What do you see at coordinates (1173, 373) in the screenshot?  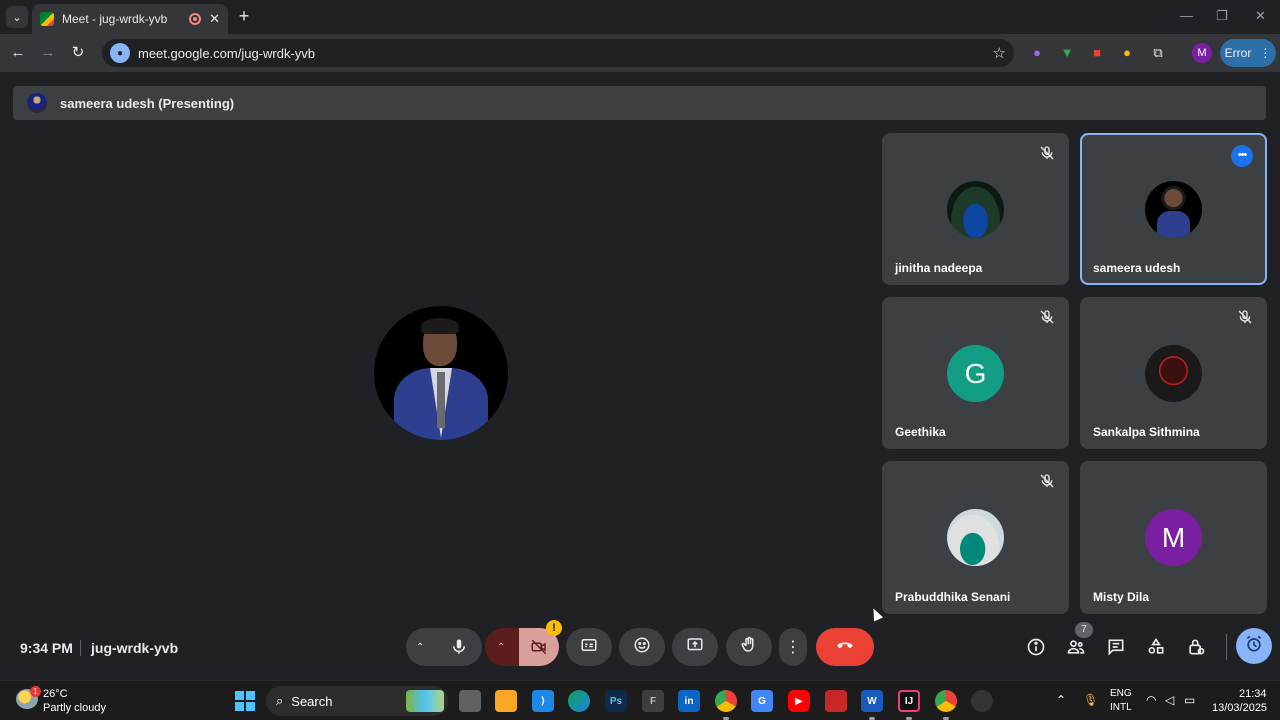 I see `participant-tile: Sankalpa Sithmina` at bounding box center [1173, 373].